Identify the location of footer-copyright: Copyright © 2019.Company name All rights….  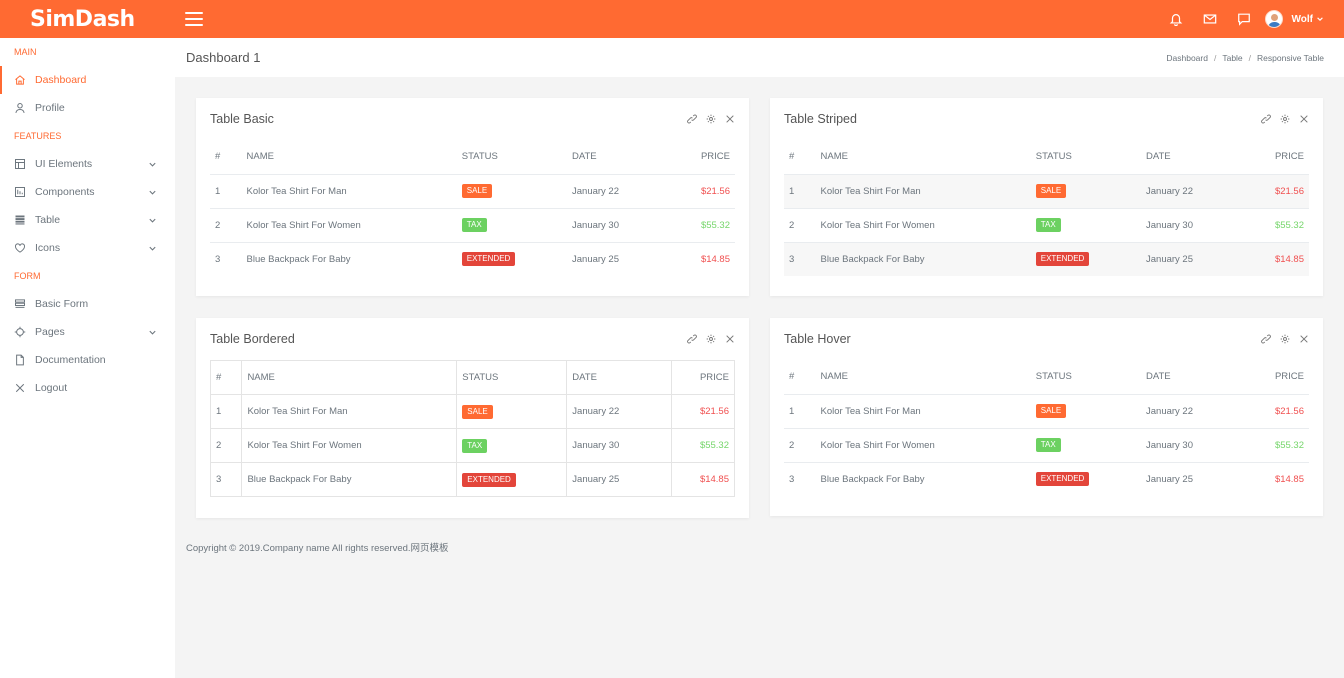
(317, 548).